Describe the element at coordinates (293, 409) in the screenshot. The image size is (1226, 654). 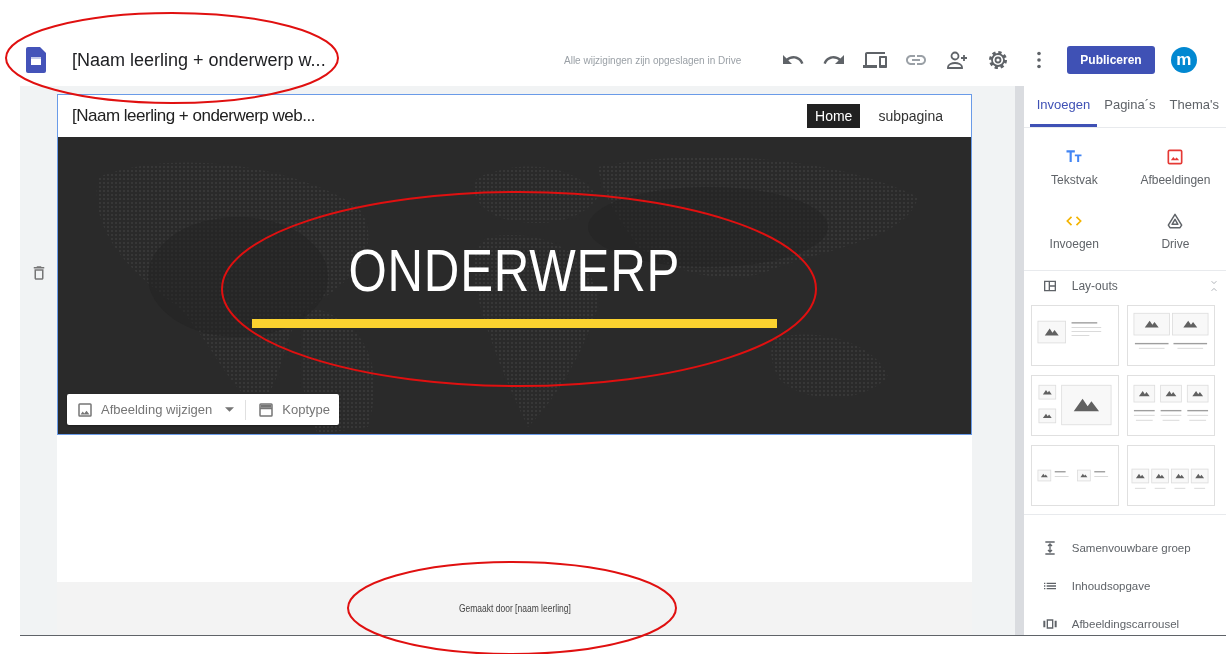
I see `header-type-button: Koptype` at that location.